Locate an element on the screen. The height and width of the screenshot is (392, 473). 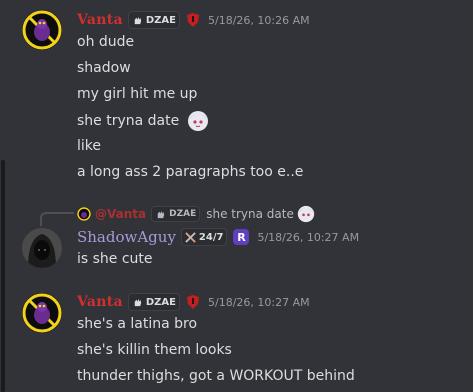
server-tag-label: 24/7 is located at coordinates (211, 237).